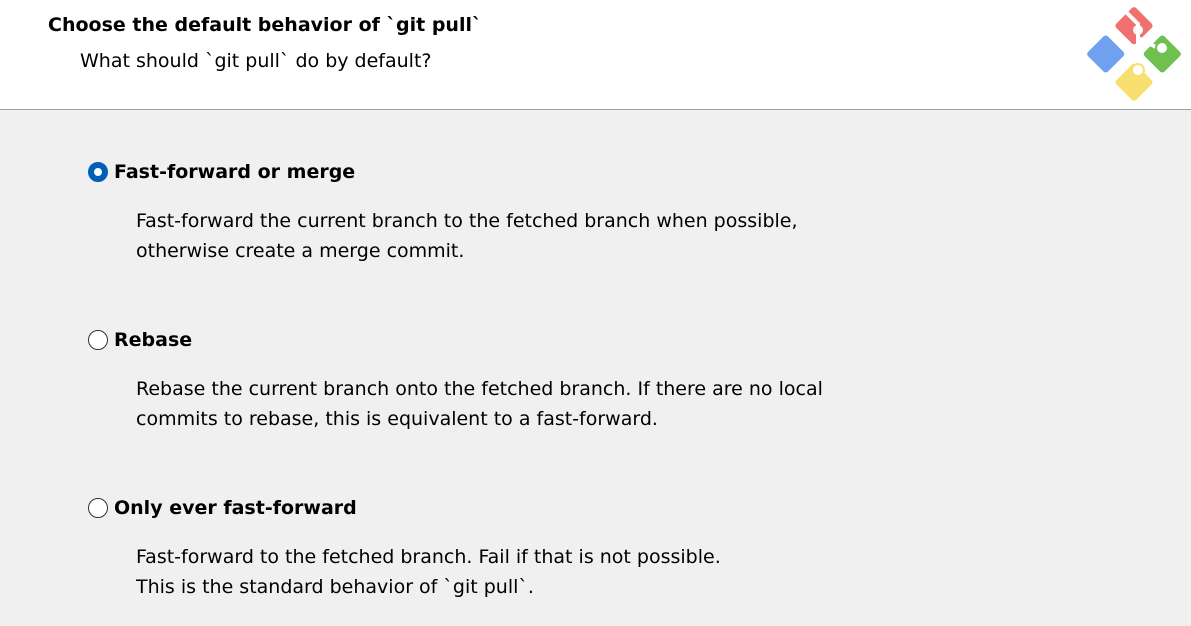  Describe the element at coordinates (256, 61) in the screenshot. I see `page-subtitle: What should `git pull` do by default?` at that location.